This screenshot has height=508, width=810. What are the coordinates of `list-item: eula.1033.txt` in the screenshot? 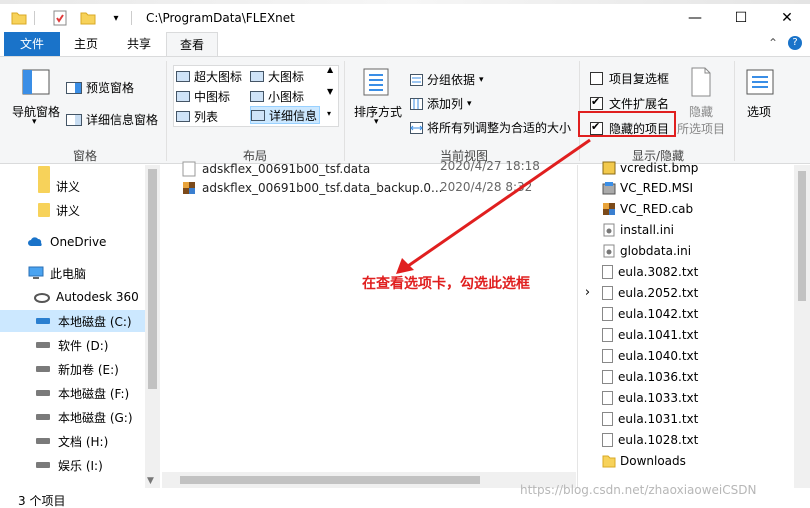 It's located at (650, 397).